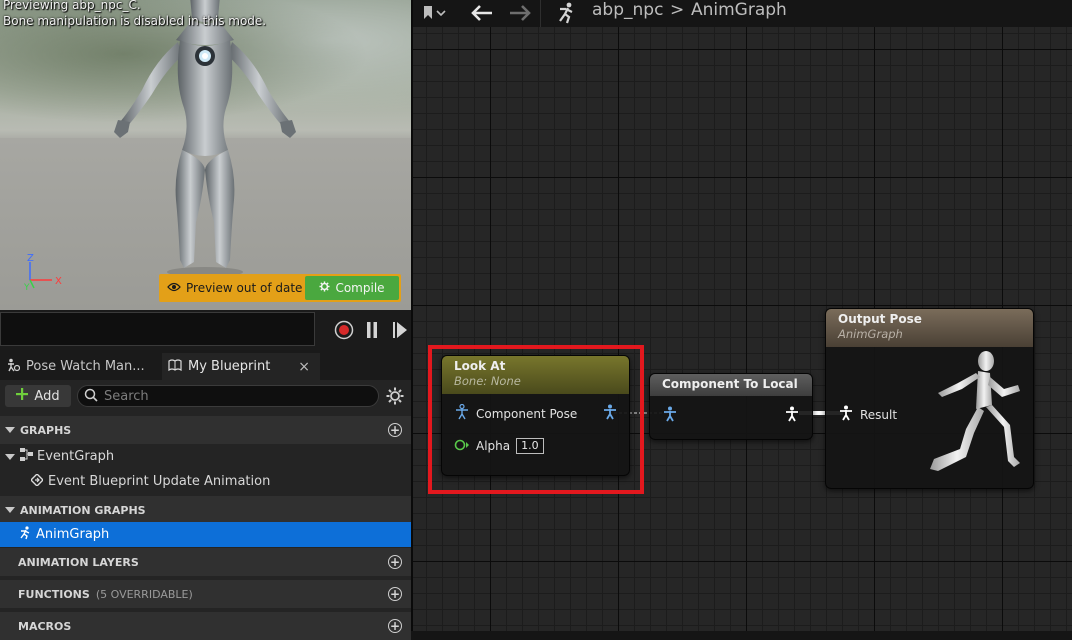 The width and height of the screenshot is (1072, 640). Describe the element at coordinates (47, 396) in the screenshot. I see `add-button-label: Add` at that location.